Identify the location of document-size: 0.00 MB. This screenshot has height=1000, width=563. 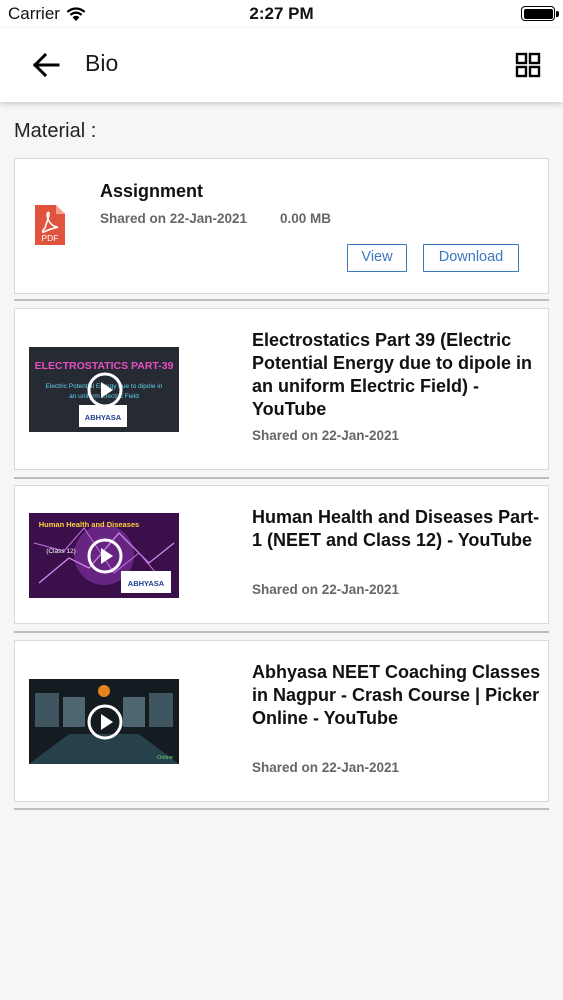
(306, 218).